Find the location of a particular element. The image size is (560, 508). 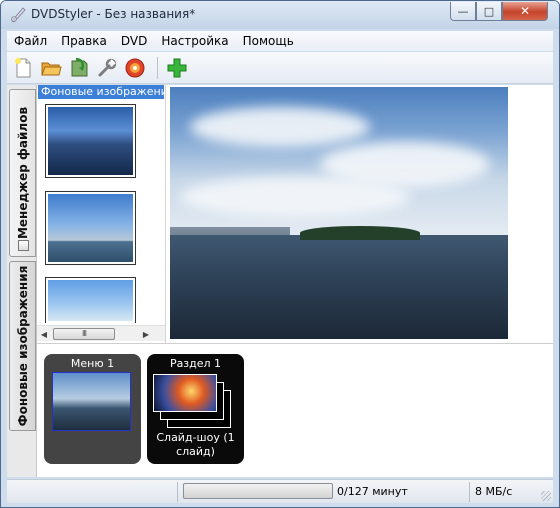

tab-backgrounds-label: Фоновые изображения is located at coordinates (22, 346).